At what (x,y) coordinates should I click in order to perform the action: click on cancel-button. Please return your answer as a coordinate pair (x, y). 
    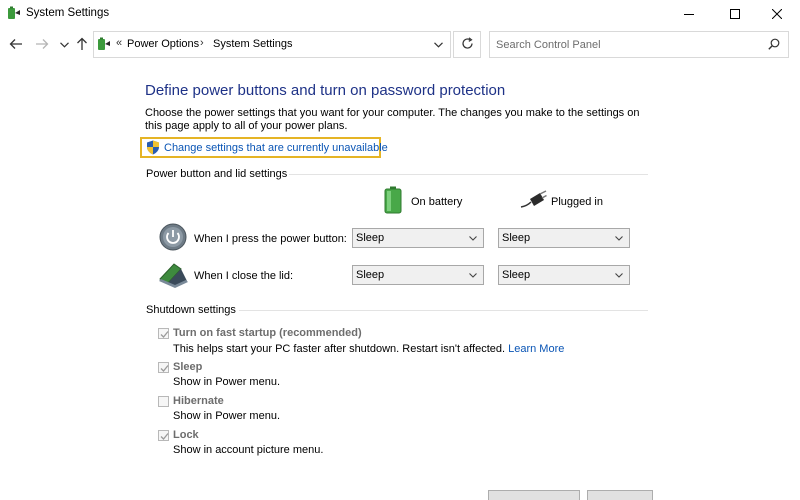
    Looking at the image, I should click on (620, 495).